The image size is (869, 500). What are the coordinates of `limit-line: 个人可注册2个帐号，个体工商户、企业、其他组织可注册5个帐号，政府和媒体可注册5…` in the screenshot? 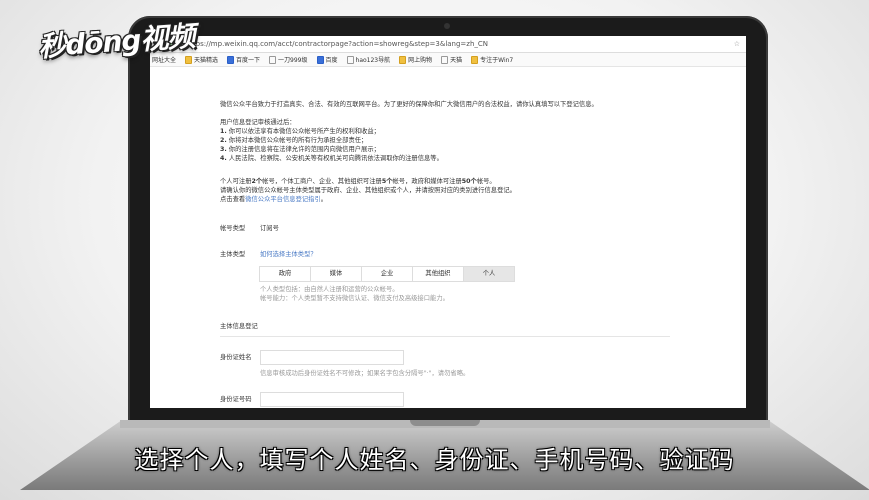 It's located at (358, 181).